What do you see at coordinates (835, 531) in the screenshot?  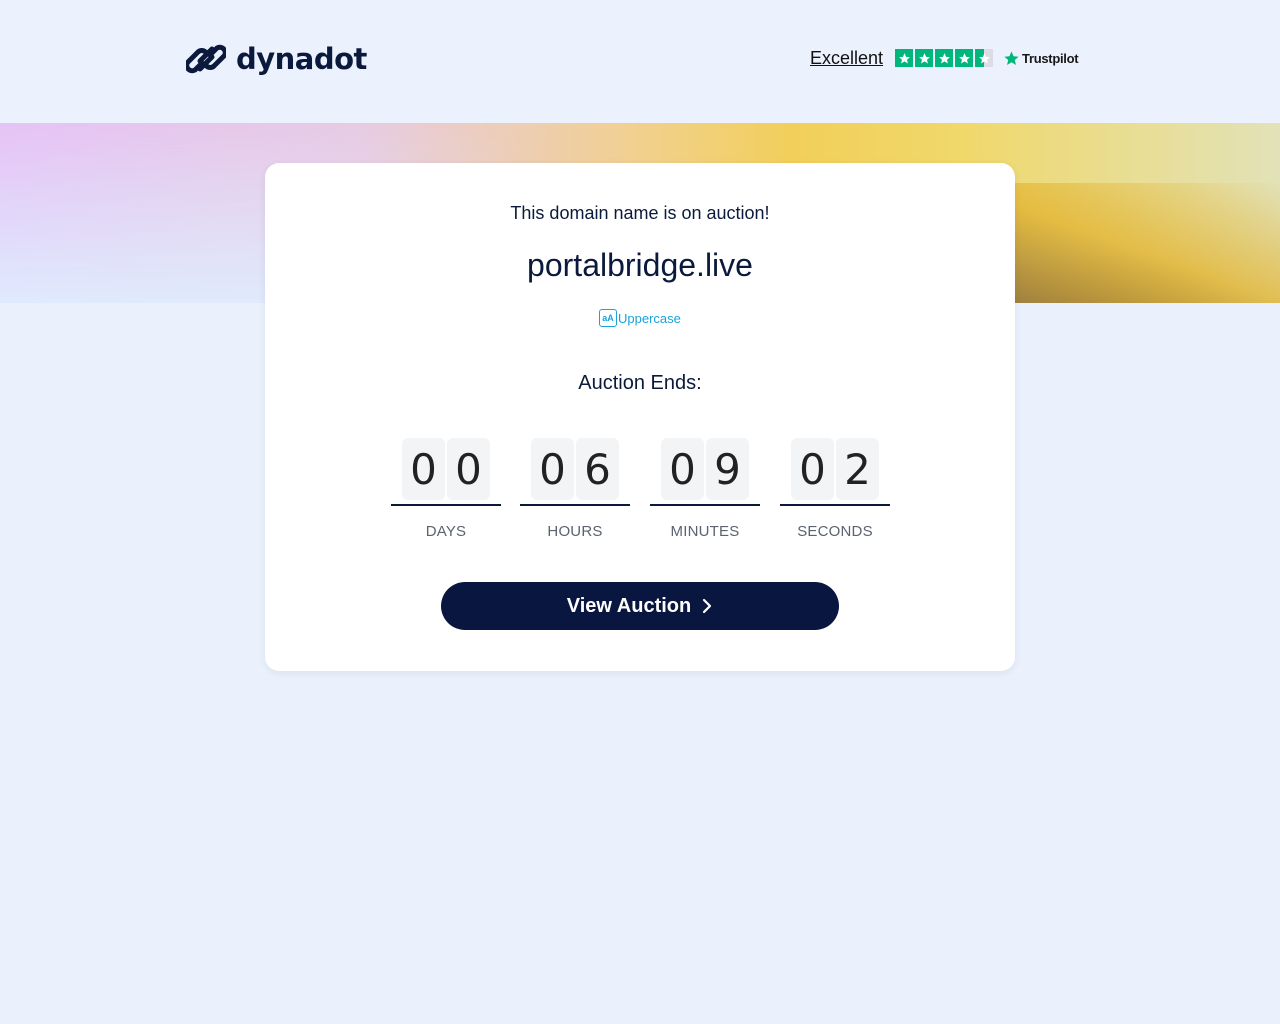 I see `countdown-unit-label: SECONDS` at bounding box center [835, 531].